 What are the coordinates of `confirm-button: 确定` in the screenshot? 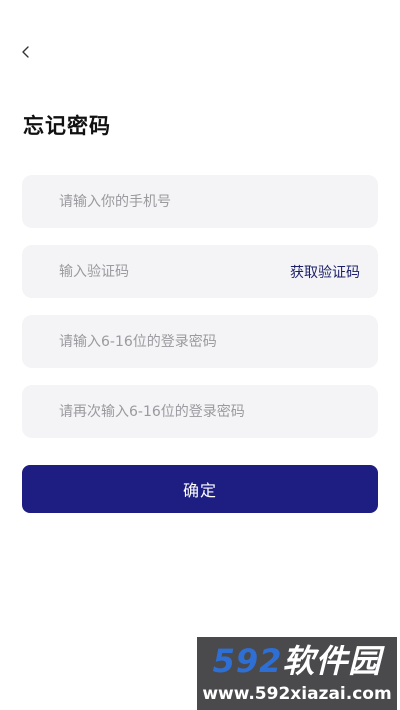 It's located at (200, 489).